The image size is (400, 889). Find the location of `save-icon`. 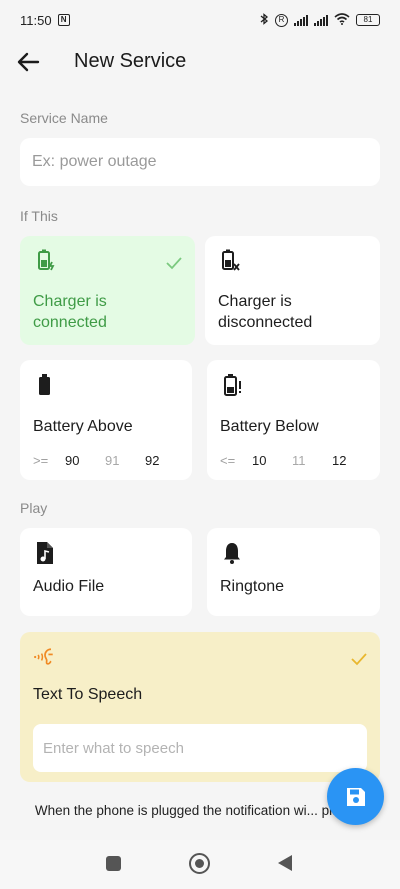

save-icon is located at coordinates (355, 796).